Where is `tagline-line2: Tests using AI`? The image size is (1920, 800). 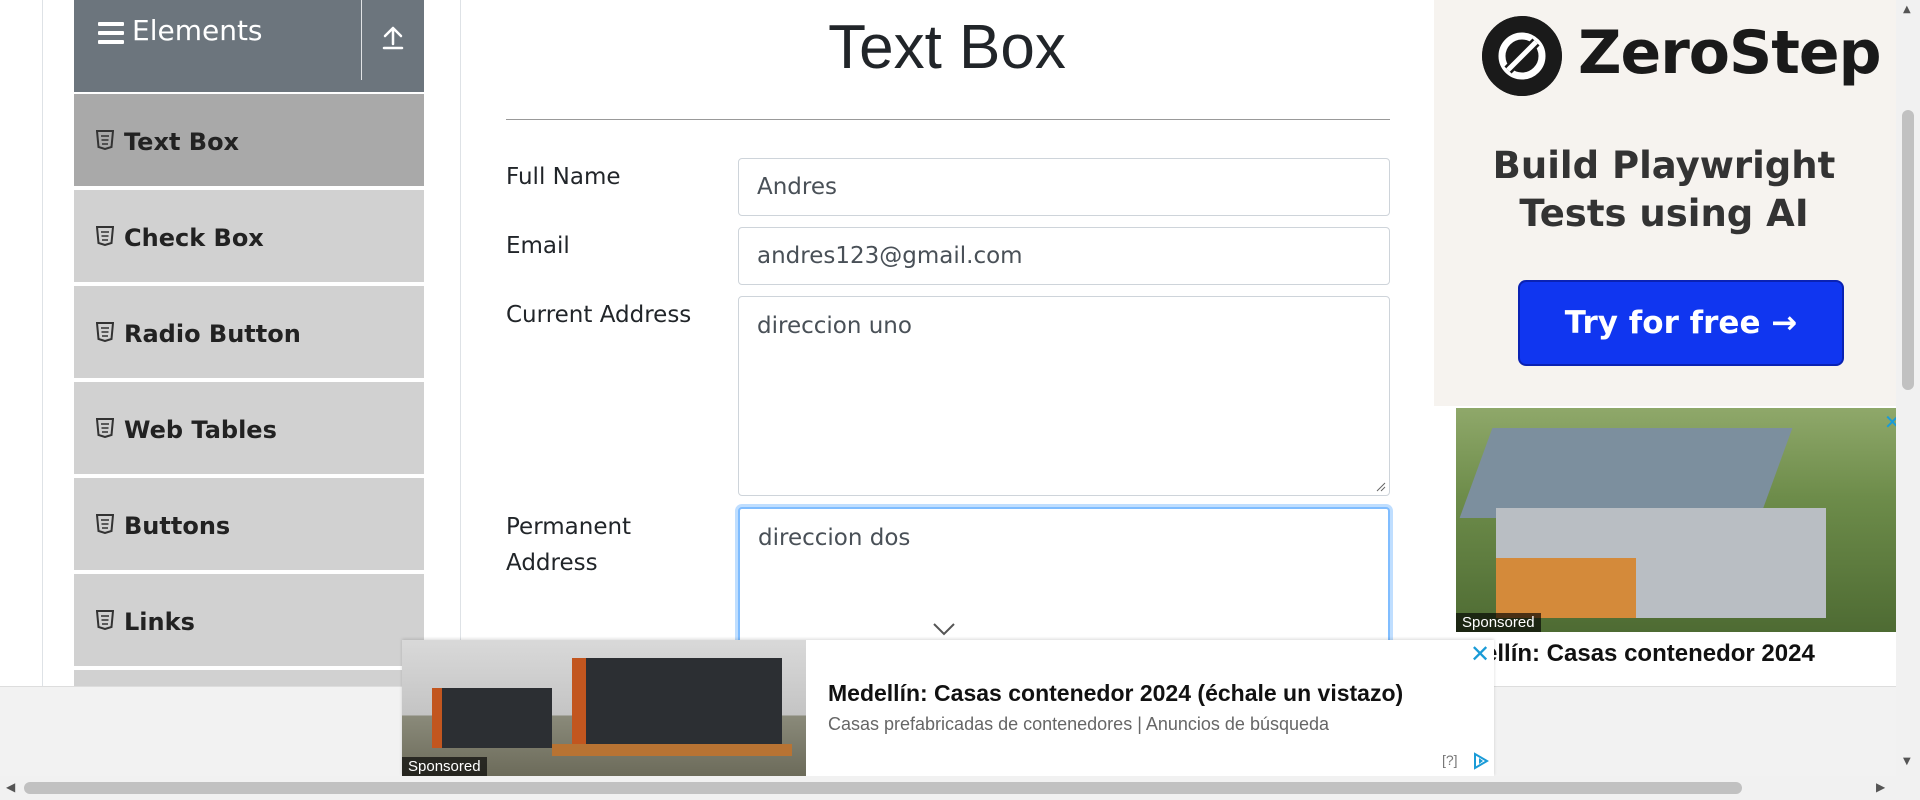
tagline-line2: Tests using AI is located at coordinates (1664, 213).